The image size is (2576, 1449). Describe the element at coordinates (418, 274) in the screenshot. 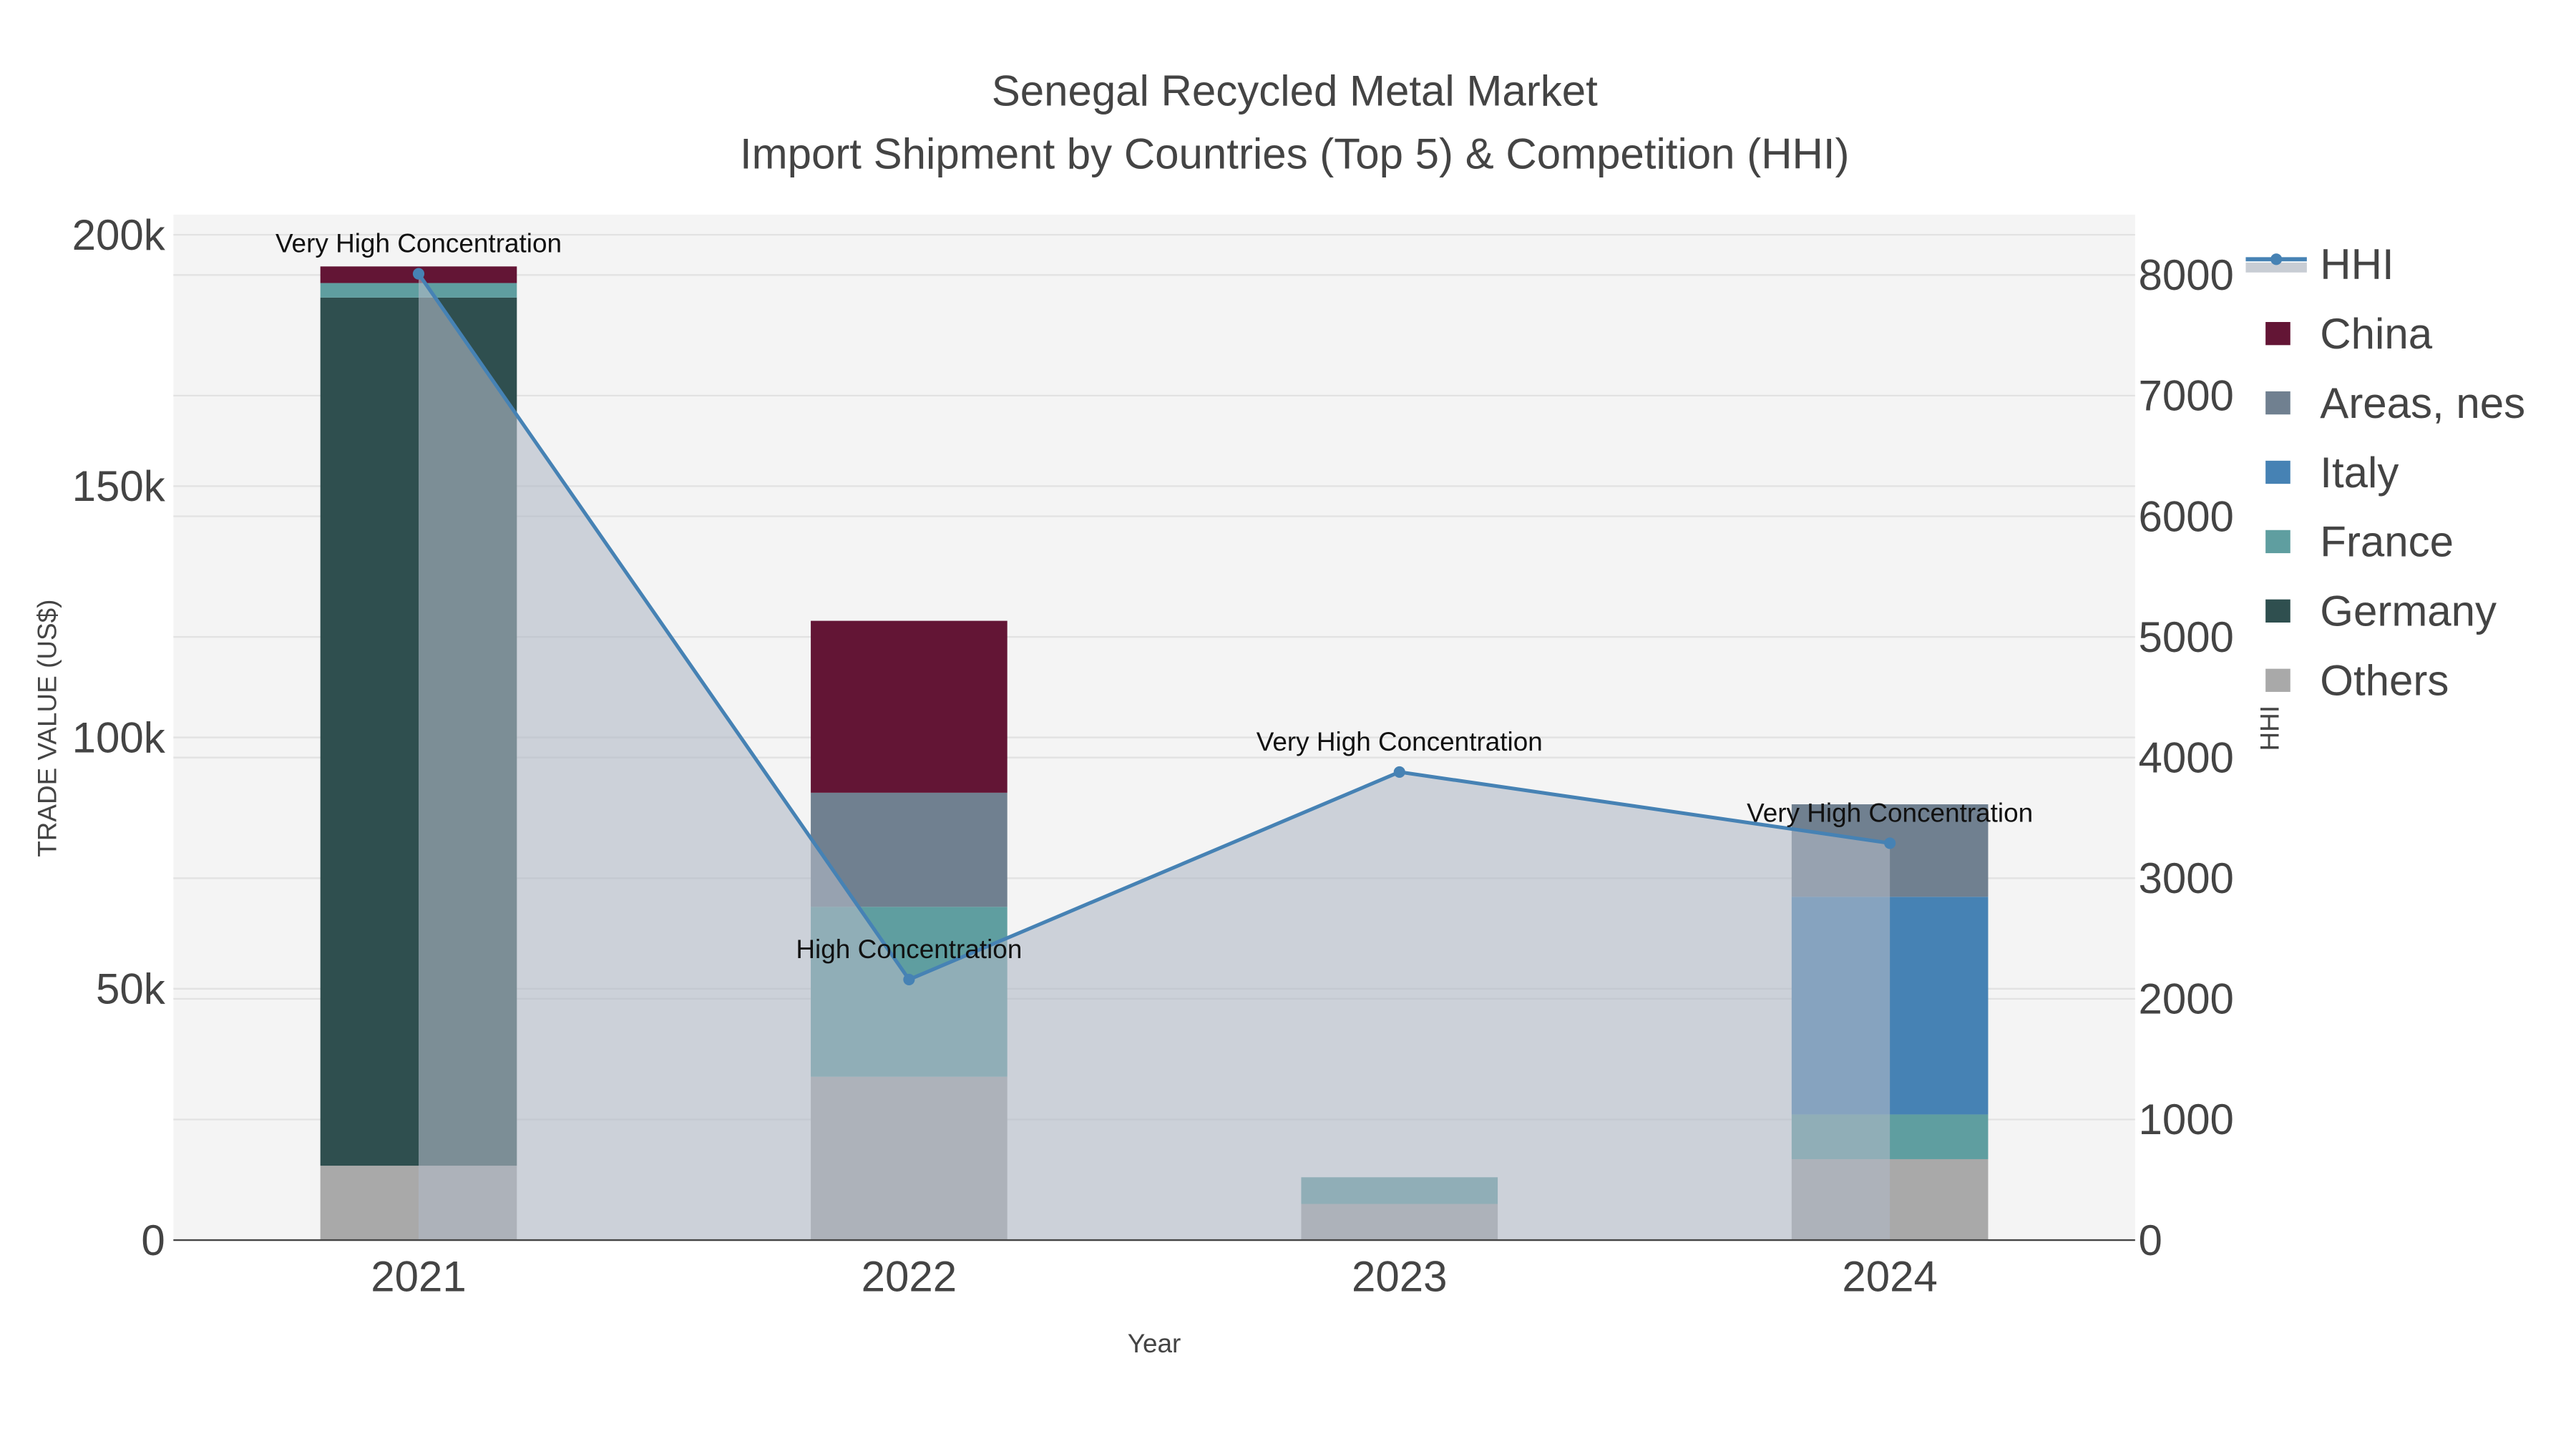

I see `hhi-point-2021` at that location.